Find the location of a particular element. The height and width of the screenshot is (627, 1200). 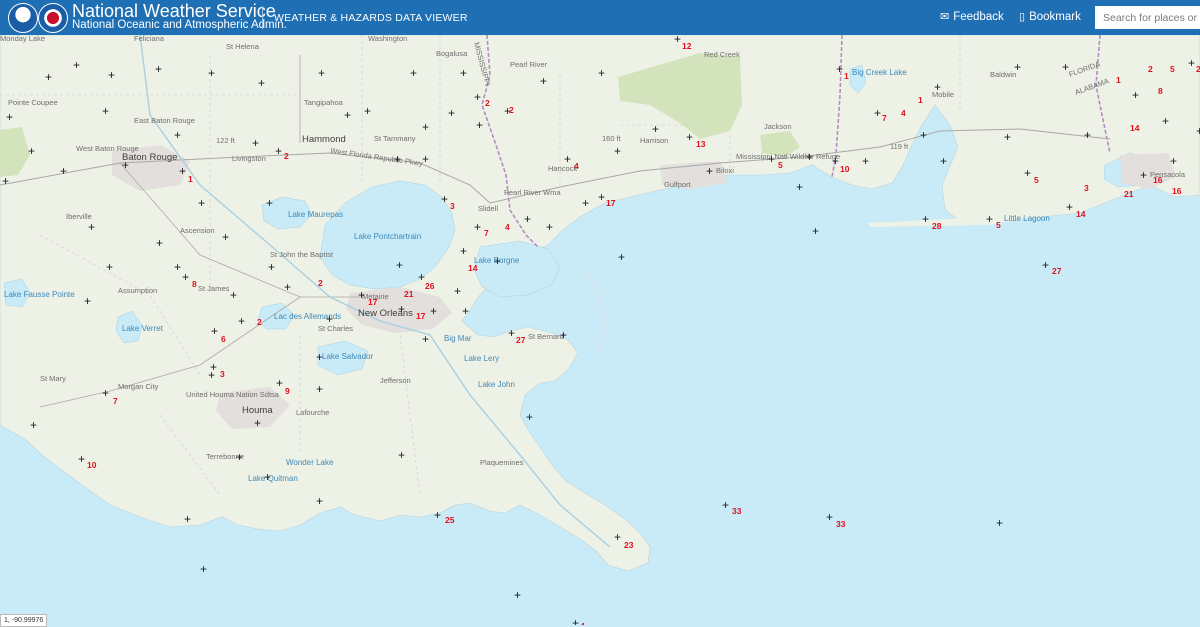

search-input is located at coordinates (1147, 17).